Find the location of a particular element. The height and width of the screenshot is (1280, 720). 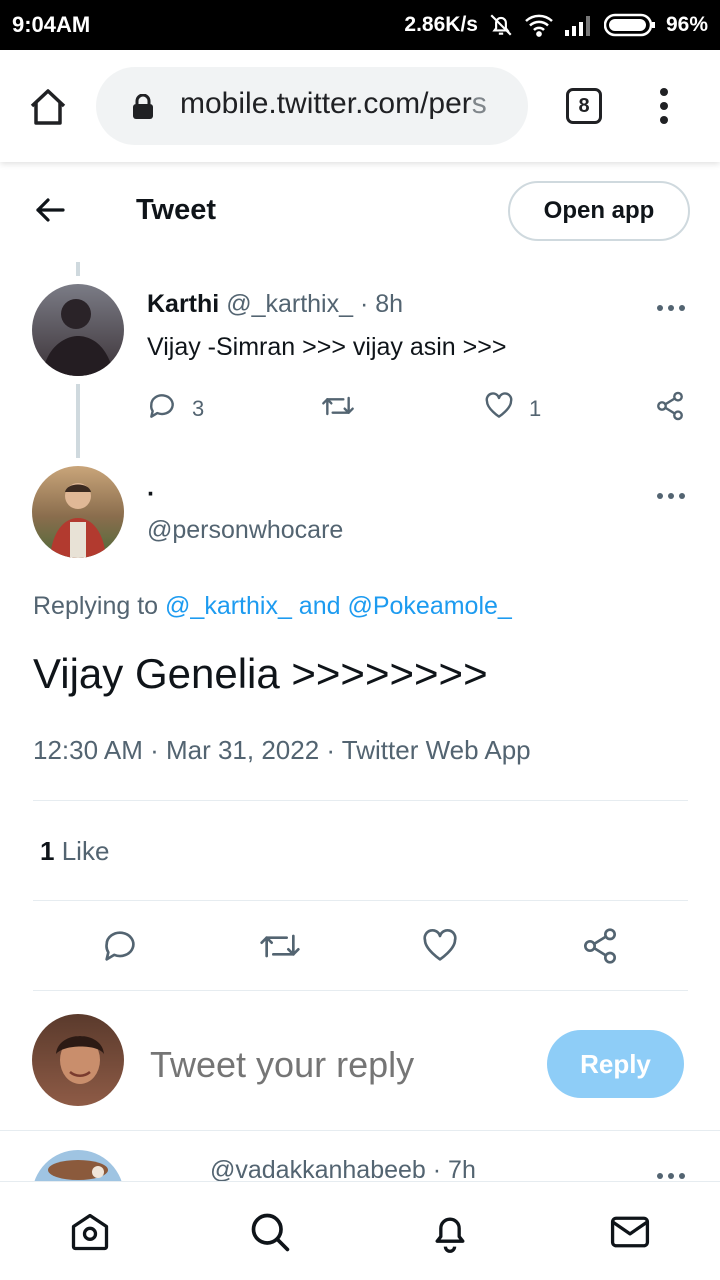

parent-retweet-action is located at coordinates (338, 409).